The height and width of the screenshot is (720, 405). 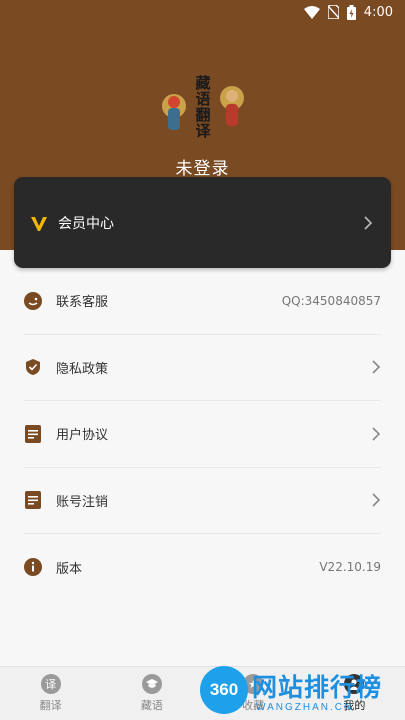 What do you see at coordinates (331, 300) in the screenshot?
I see `contact-qq-value: QQ:3450840857` at bounding box center [331, 300].